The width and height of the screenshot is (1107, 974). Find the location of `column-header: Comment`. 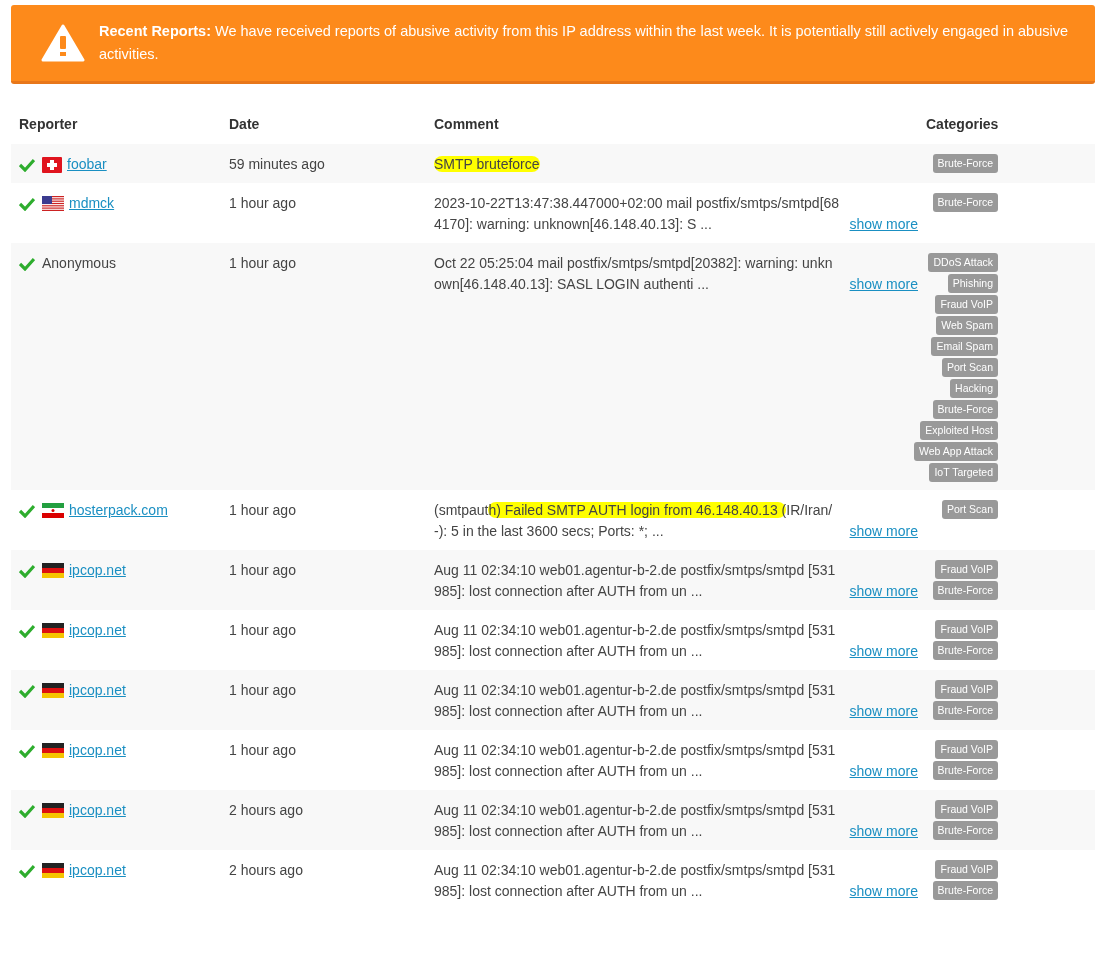

column-header: Comment is located at coordinates (466, 124).